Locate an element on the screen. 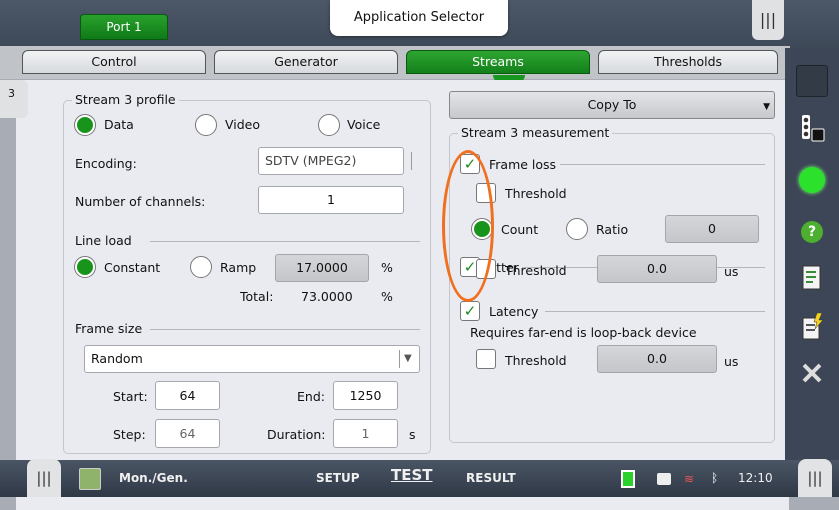  data-radio is located at coordinates (85, 125).